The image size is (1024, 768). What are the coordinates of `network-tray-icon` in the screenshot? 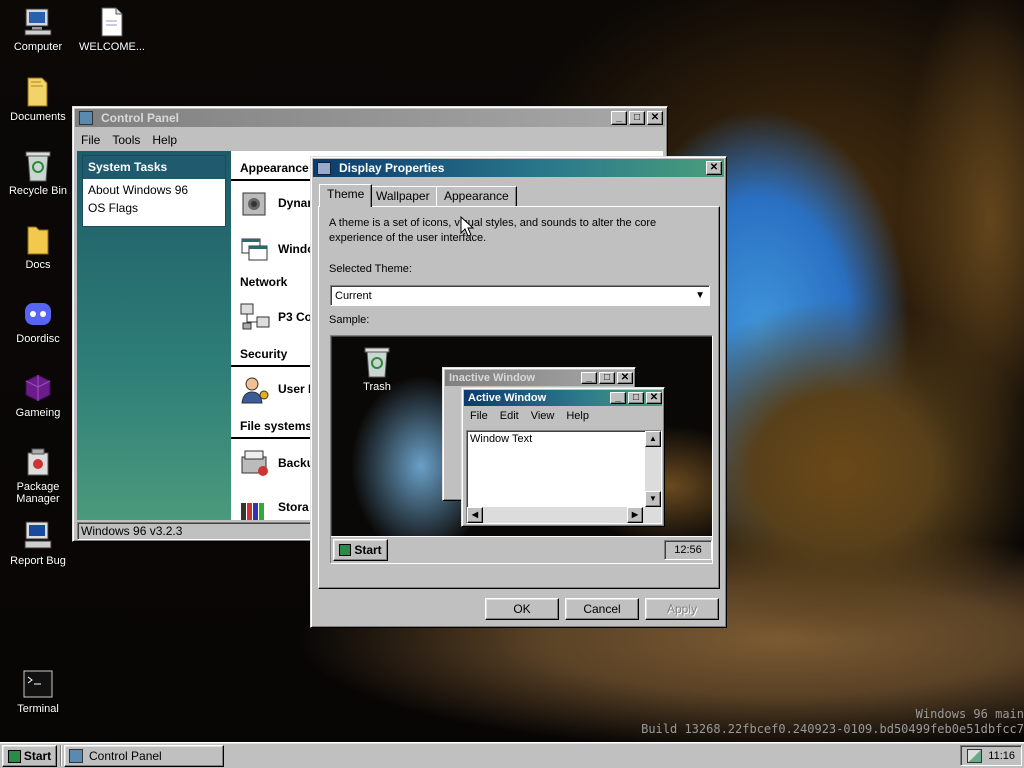 It's located at (974, 755).